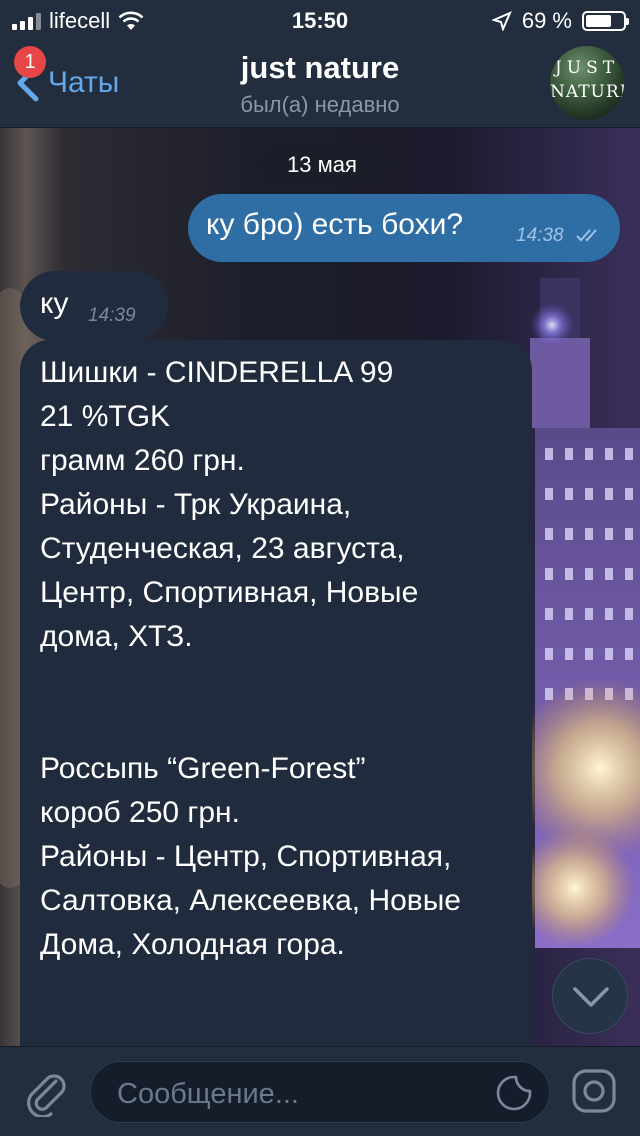 This screenshot has height=1136, width=640. I want to click on message-line: грамм 260 грн., so click(142, 460).